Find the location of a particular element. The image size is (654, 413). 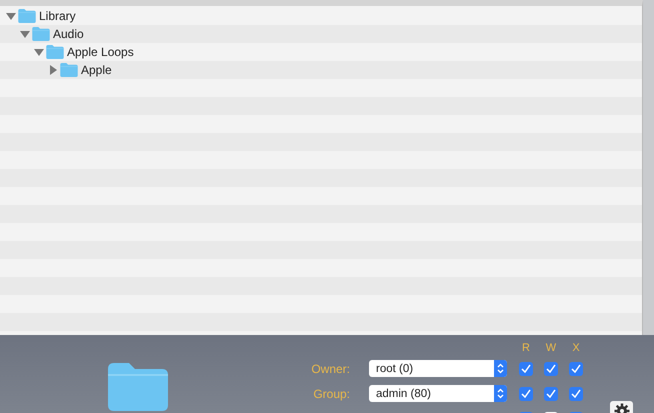

column-header: R is located at coordinates (526, 348).